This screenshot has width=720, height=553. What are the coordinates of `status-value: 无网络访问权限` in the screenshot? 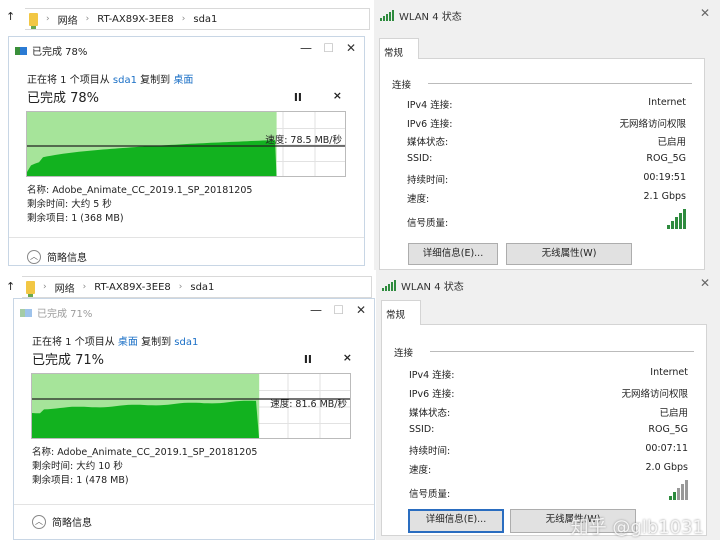 It's located at (654, 394).